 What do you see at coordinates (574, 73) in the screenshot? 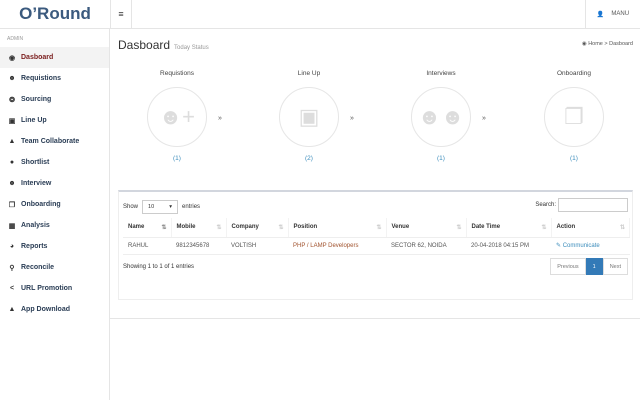
I see `stage-label: Onboarding` at bounding box center [574, 73].